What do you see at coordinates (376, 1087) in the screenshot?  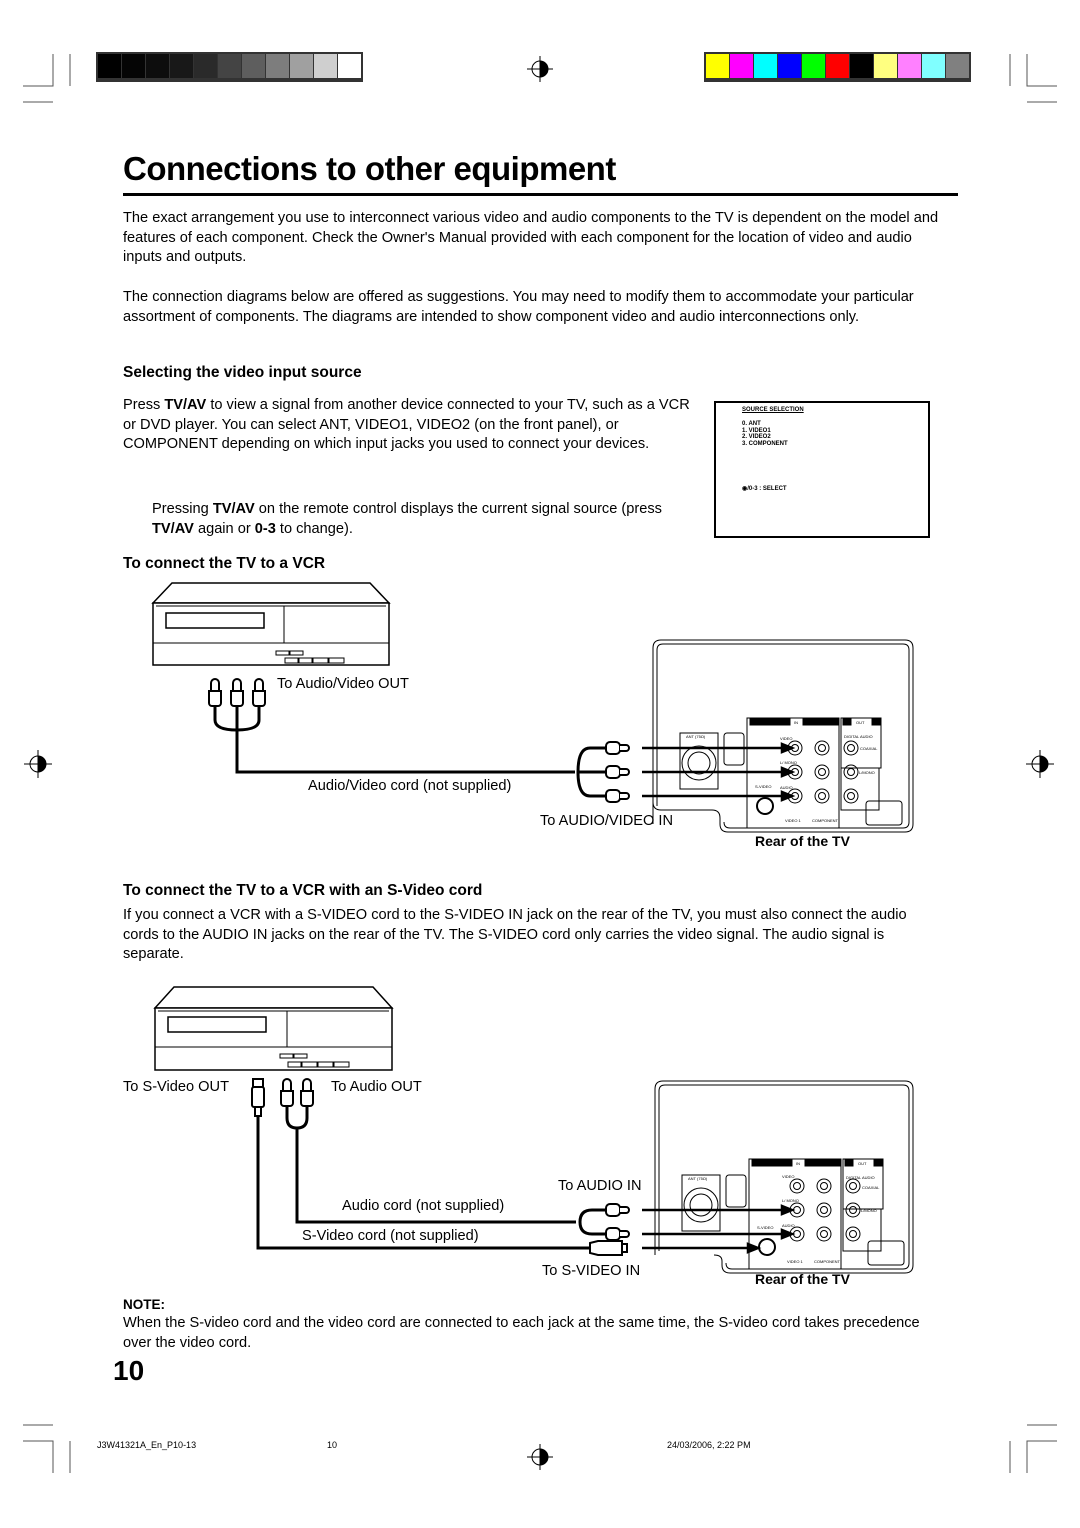 I see `label-to-audio-out: To Audio OUT` at bounding box center [376, 1087].